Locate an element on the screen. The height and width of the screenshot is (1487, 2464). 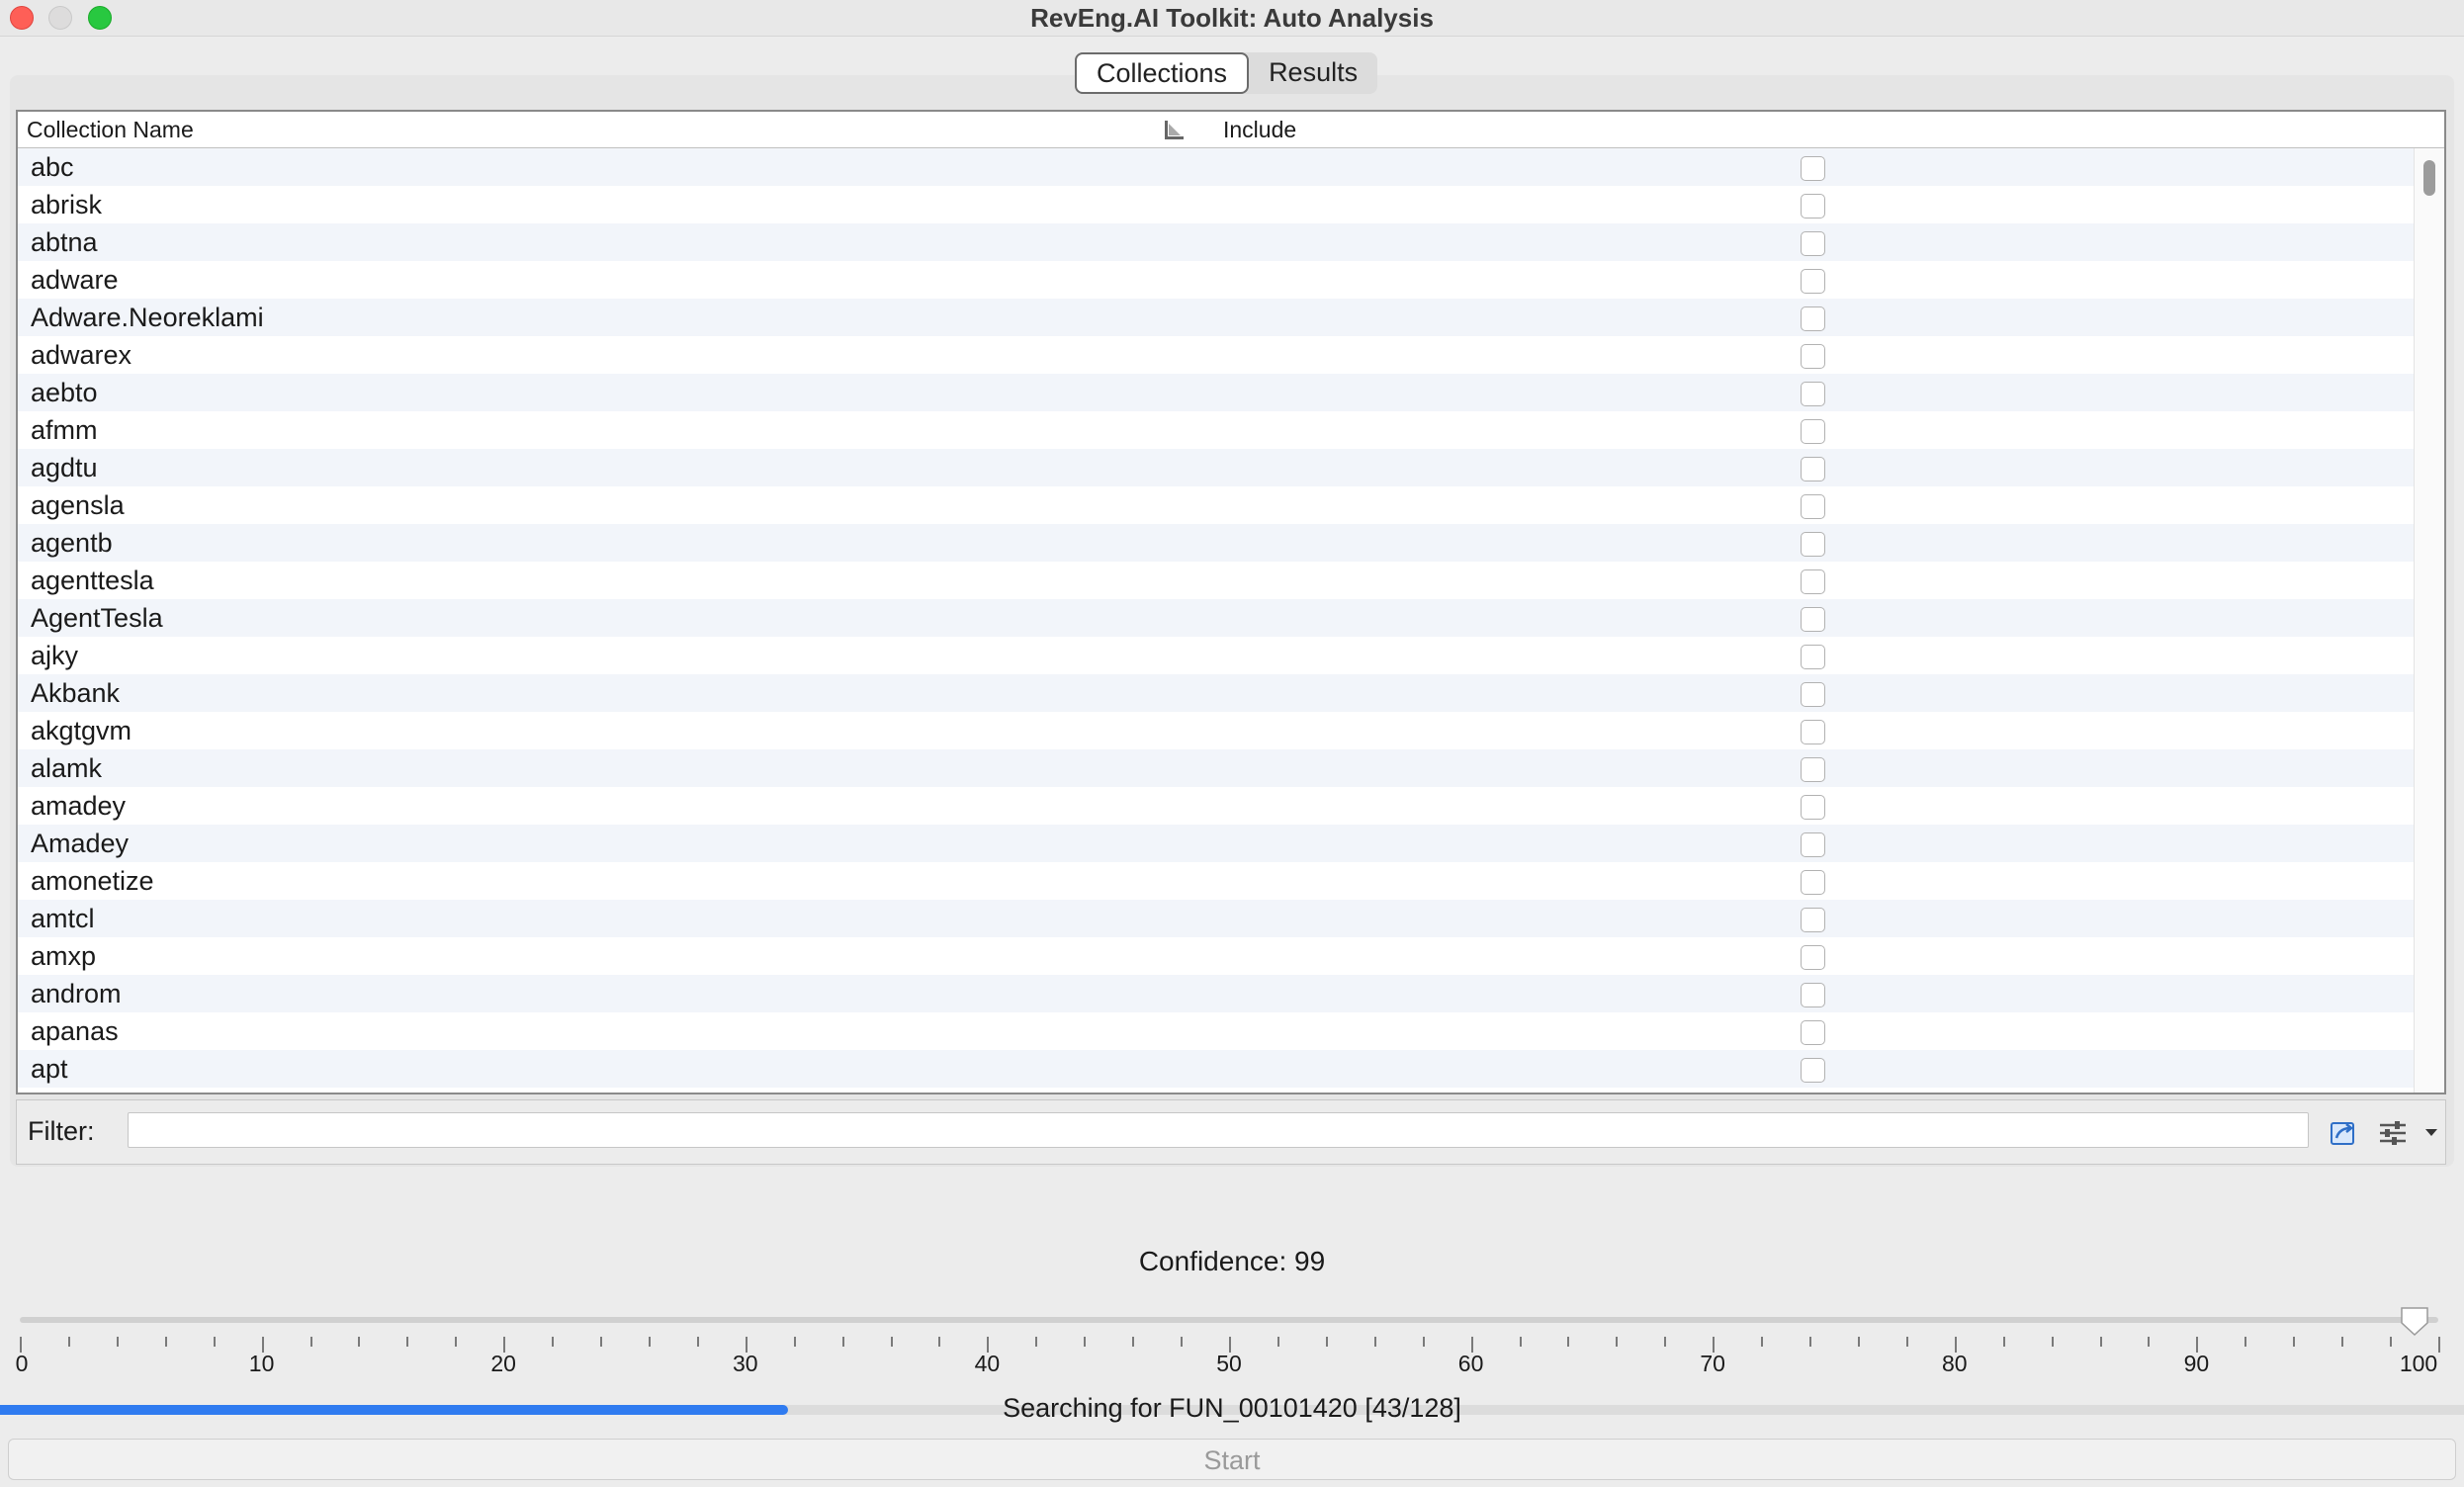
column-header-collection-name: Collection Name is located at coordinates (110, 129).